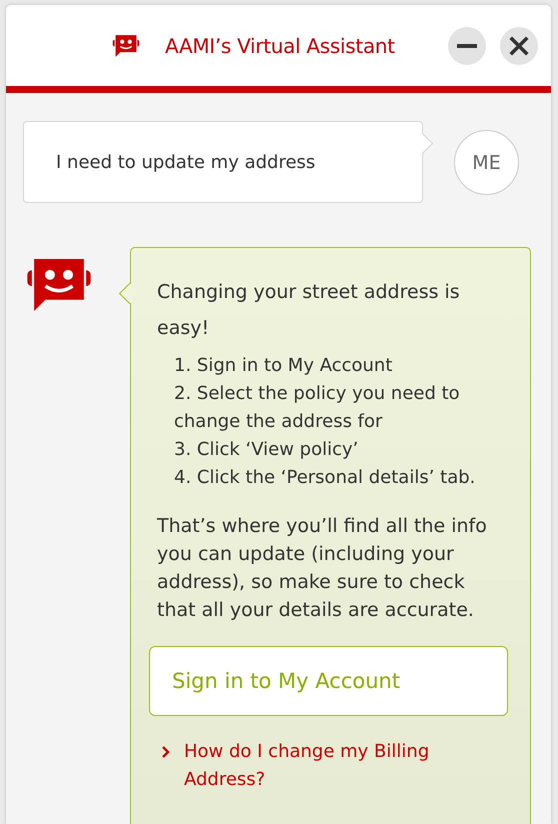 Image resolution: width=558 pixels, height=824 pixels. I want to click on minimize-icon, so click(467, 46).